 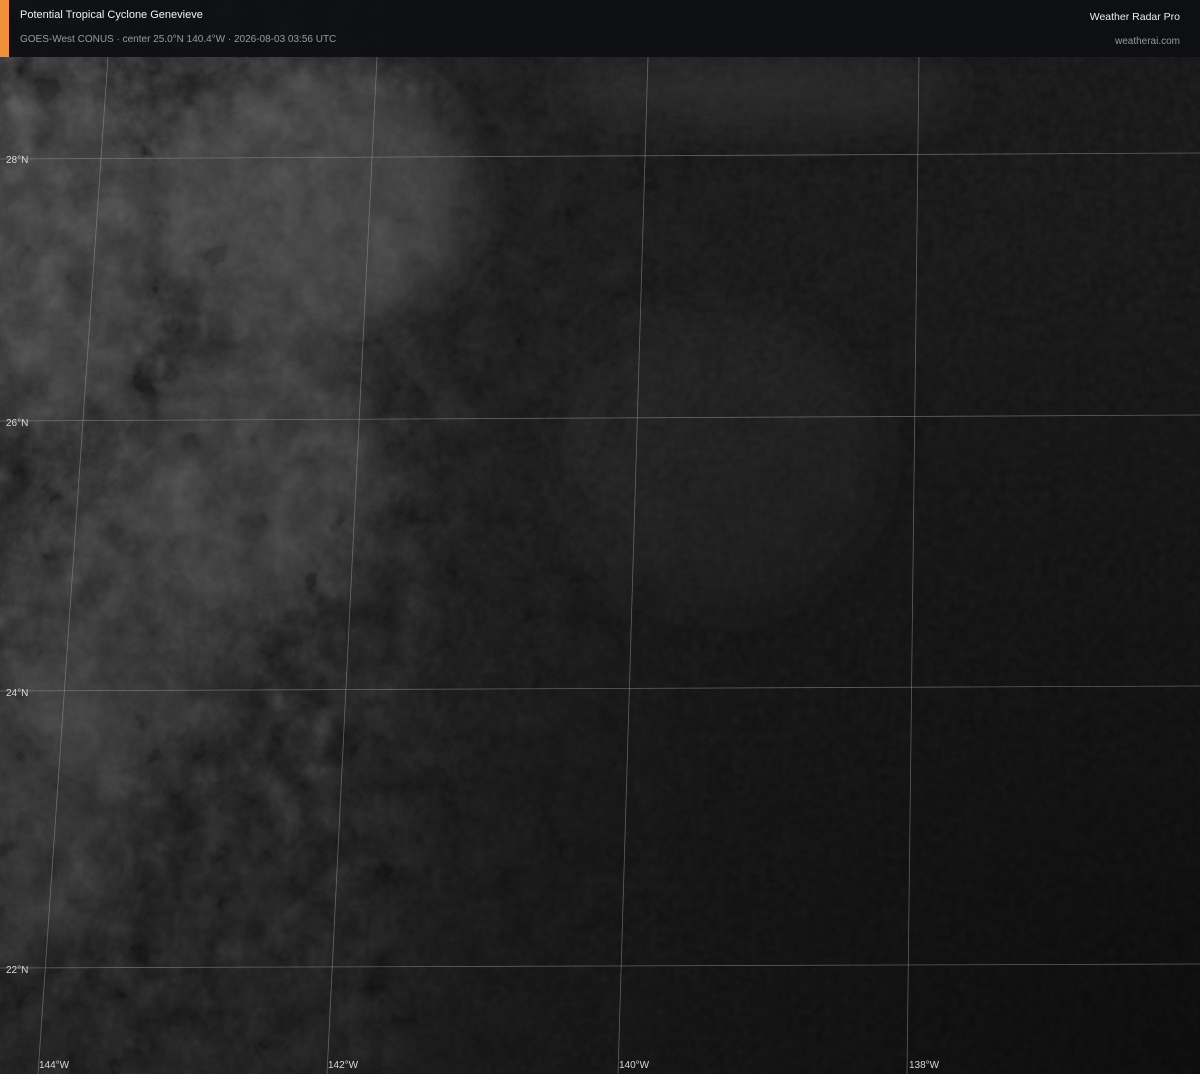 What do you see at coordinates (17, 970) in the screenshot?
I see `latitude-label: 22°N` at bounding box center [17, 970].